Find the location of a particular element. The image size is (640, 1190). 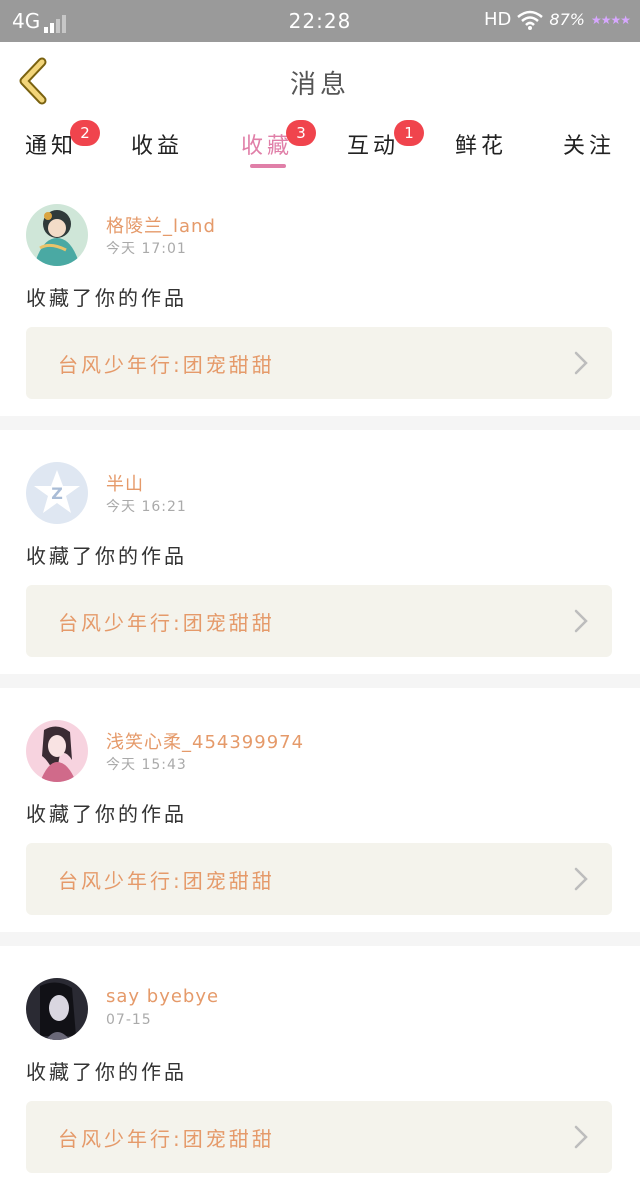

username: say byebye is located at coordinates (162, 996).